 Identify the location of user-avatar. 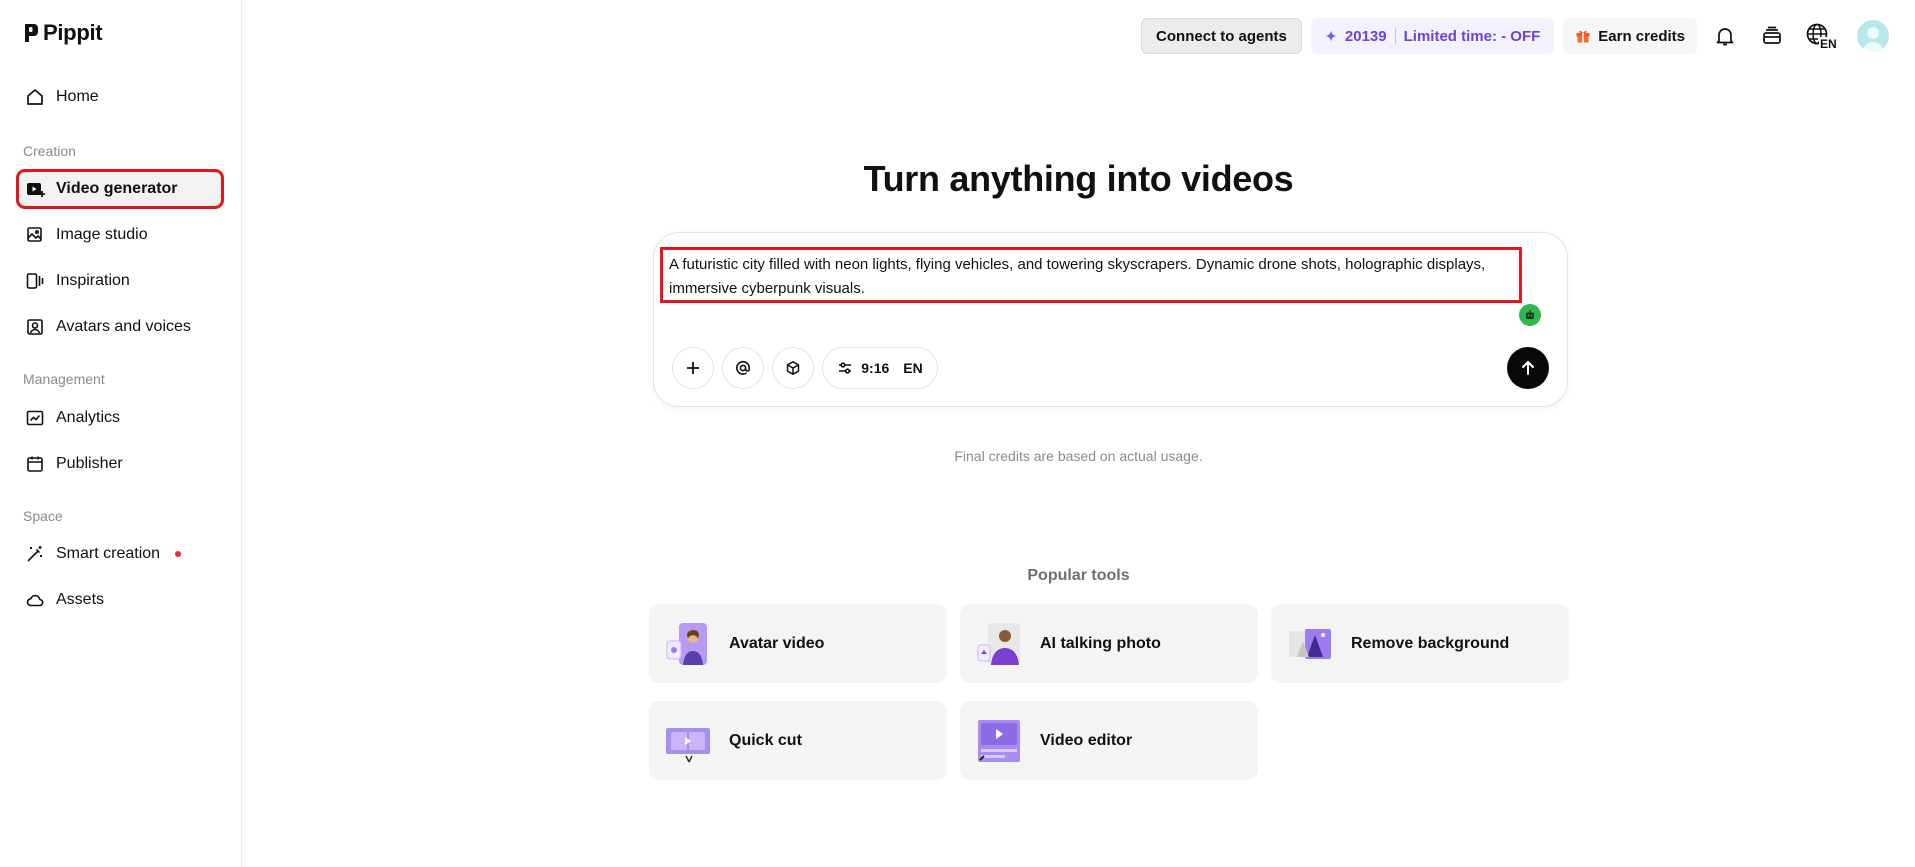
(1873, 36).